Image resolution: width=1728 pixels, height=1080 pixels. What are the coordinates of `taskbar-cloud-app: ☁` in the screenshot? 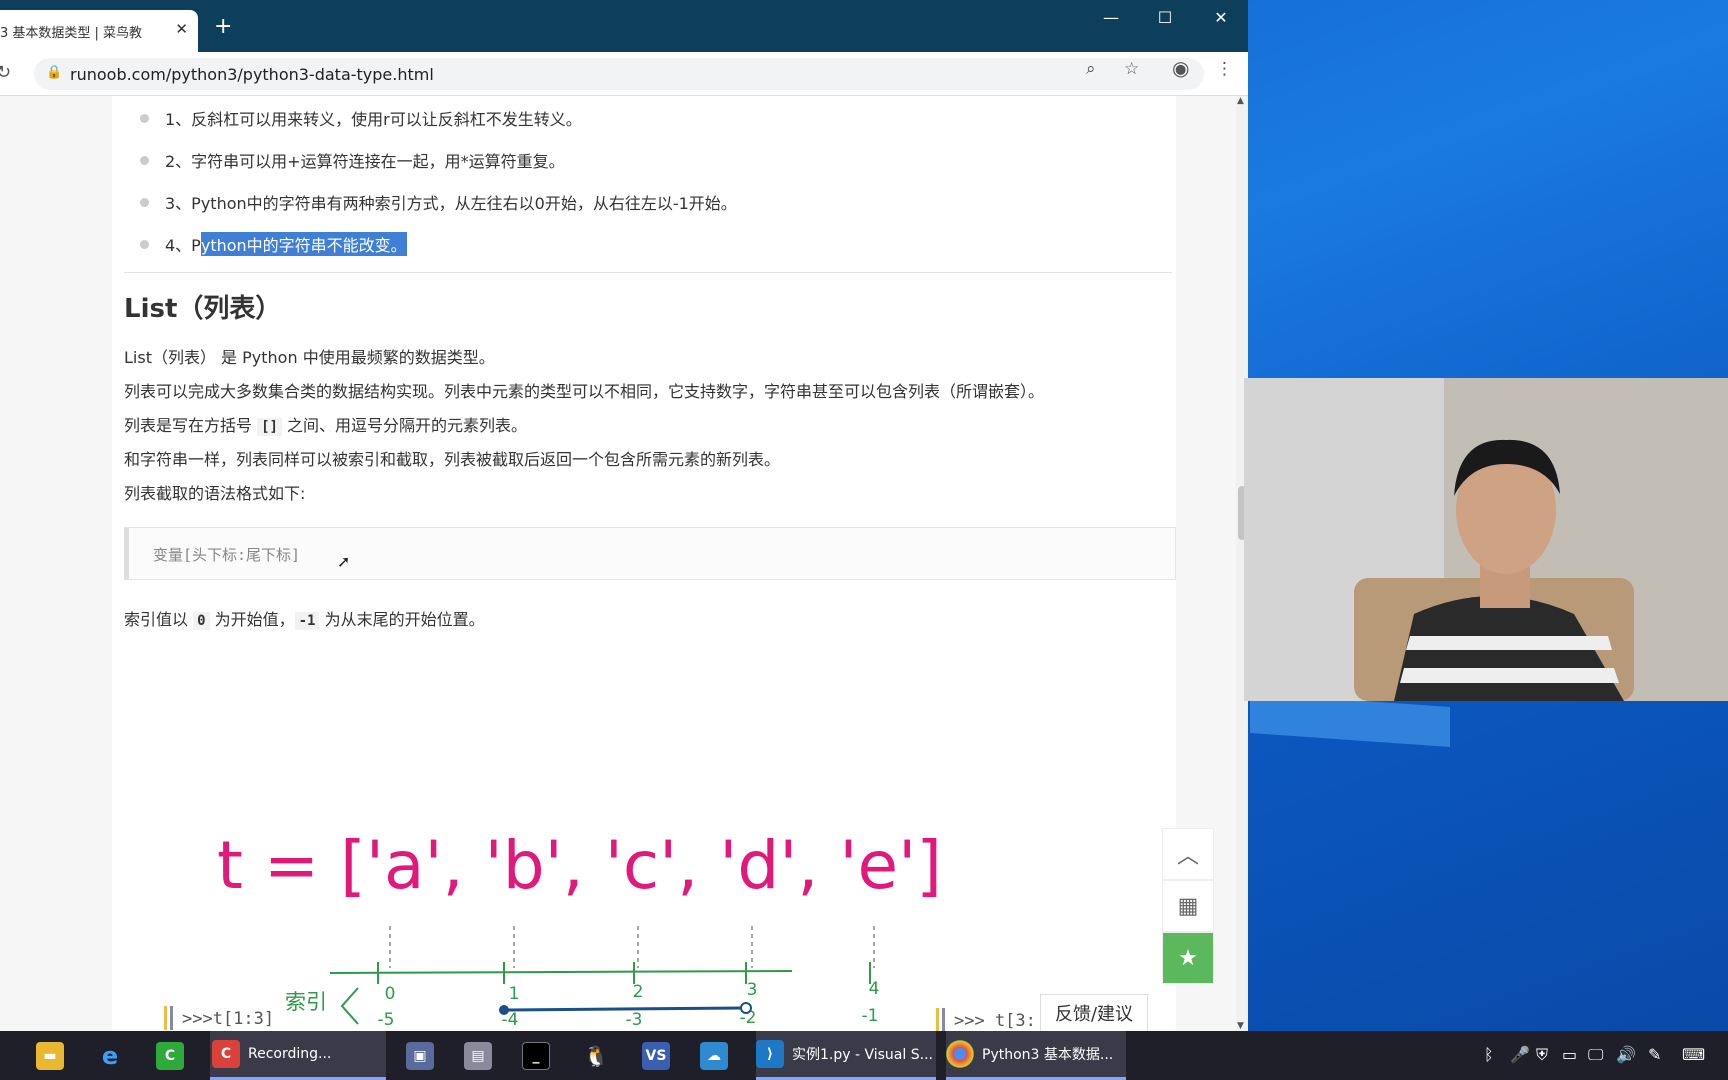 It's located at (718, 1055).